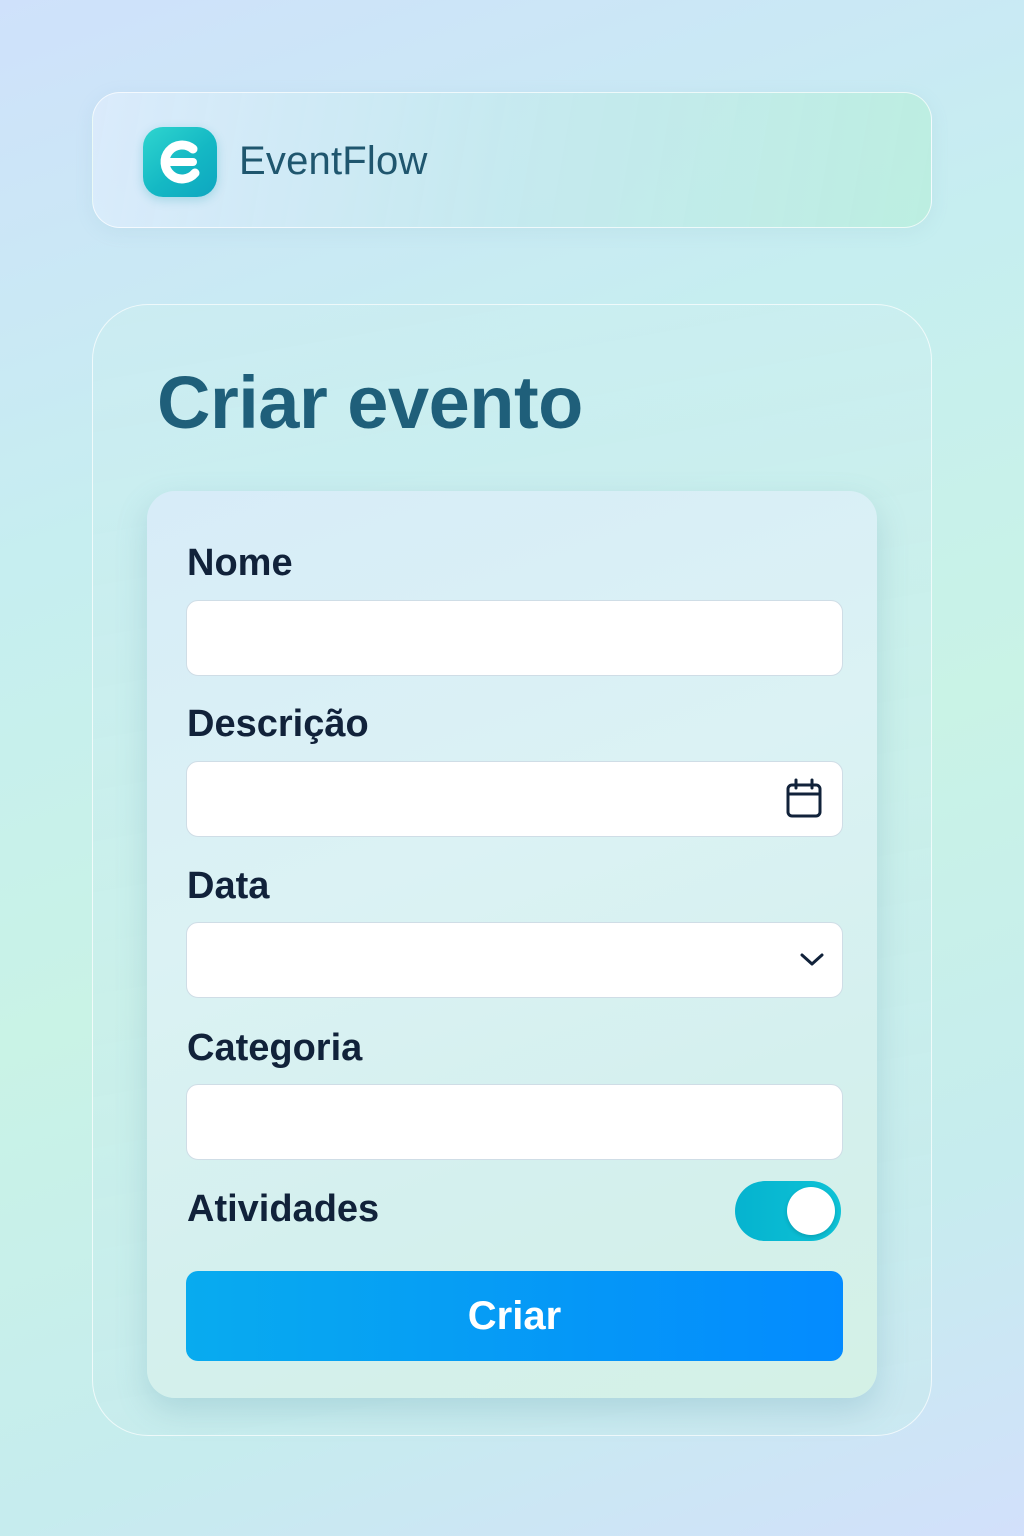  I want to click on date-label: Data, so click(228, 886).